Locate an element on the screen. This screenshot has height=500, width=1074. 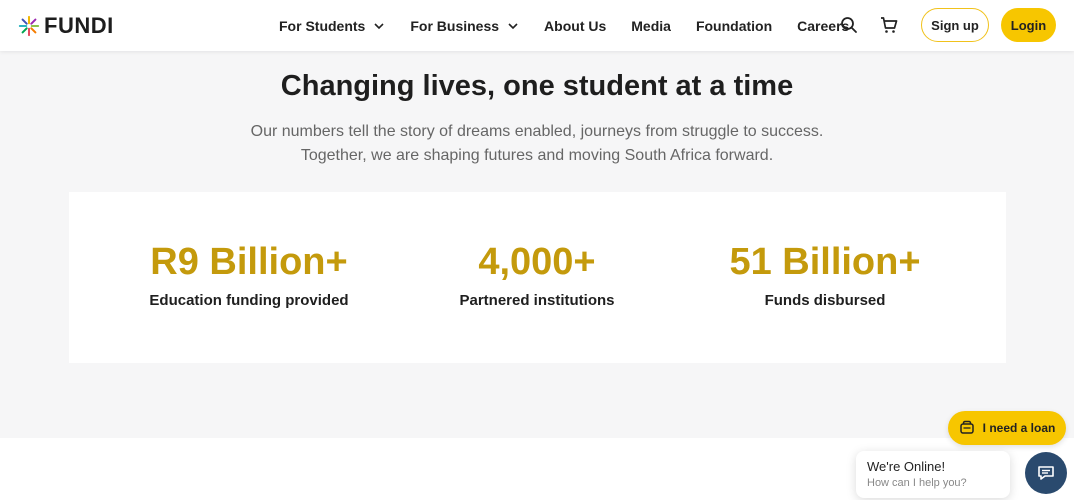
stat-funding: R9 Billion+ Education funding provided is located at coordinates (249, 274).